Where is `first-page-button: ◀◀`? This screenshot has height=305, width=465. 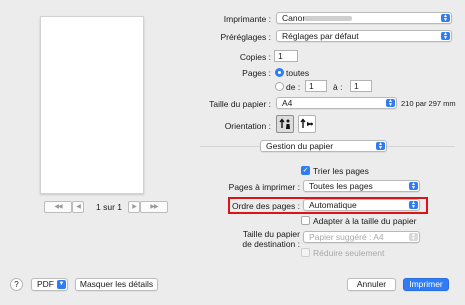
first-page-button: ◀◀ is located at coordinates (58, 207).